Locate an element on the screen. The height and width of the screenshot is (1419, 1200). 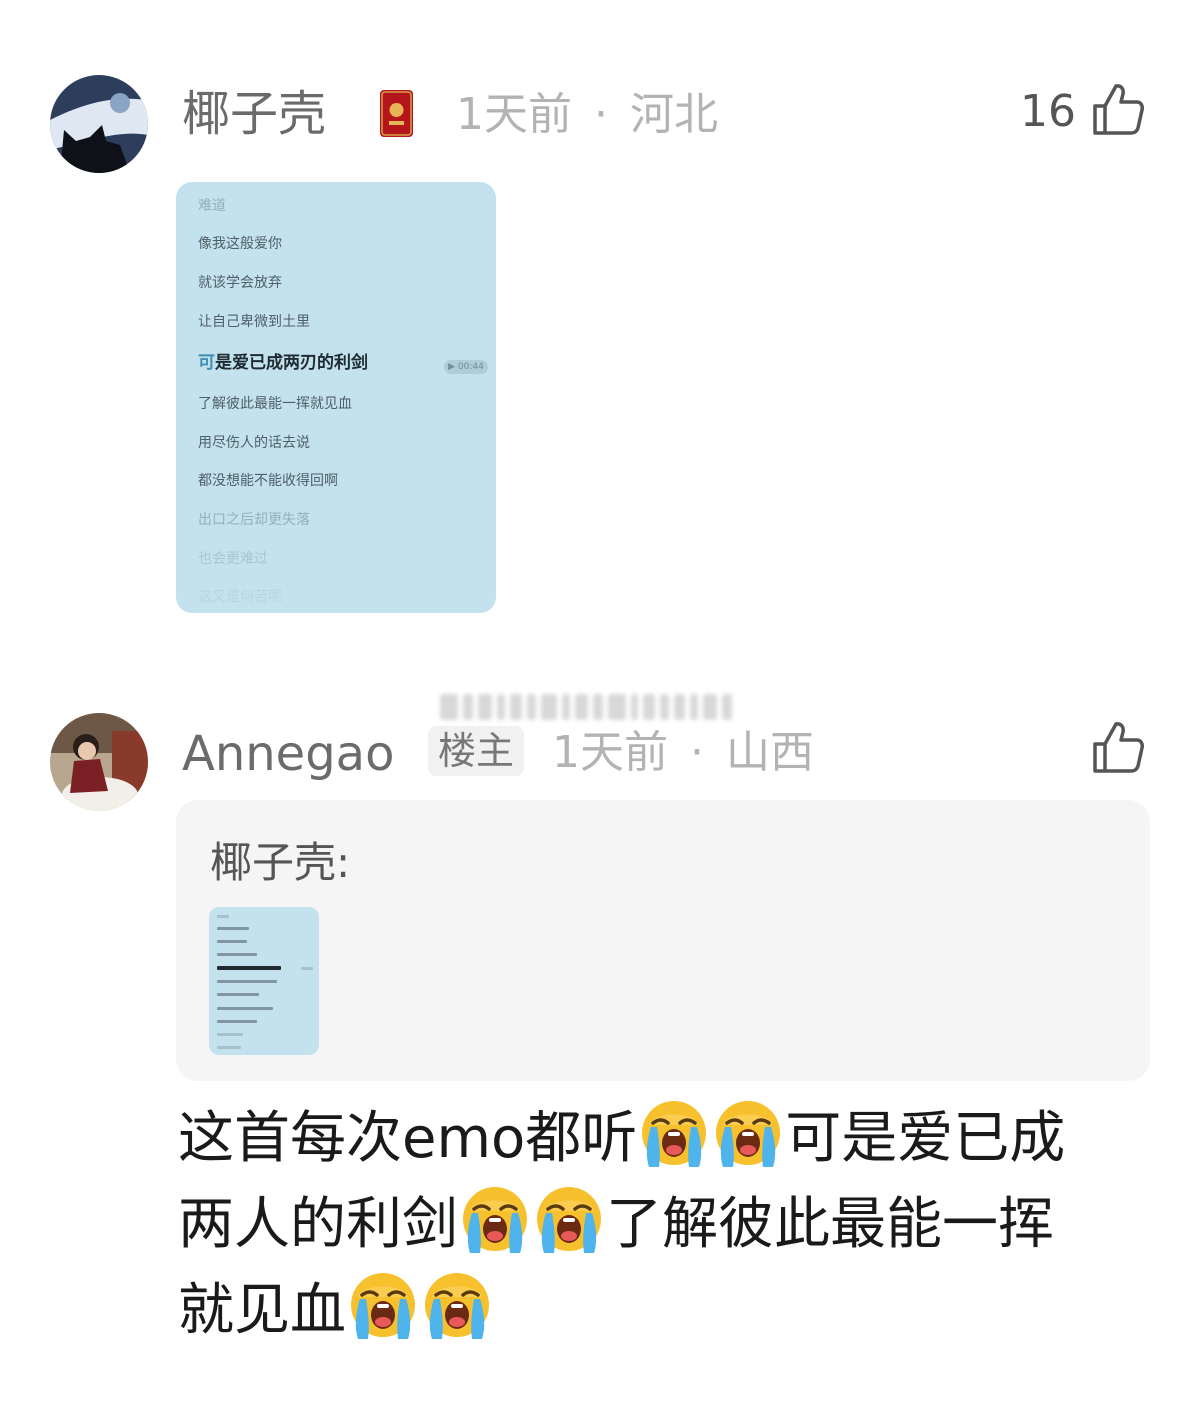
like-count: 16 is located at coordinates (1048, 111).